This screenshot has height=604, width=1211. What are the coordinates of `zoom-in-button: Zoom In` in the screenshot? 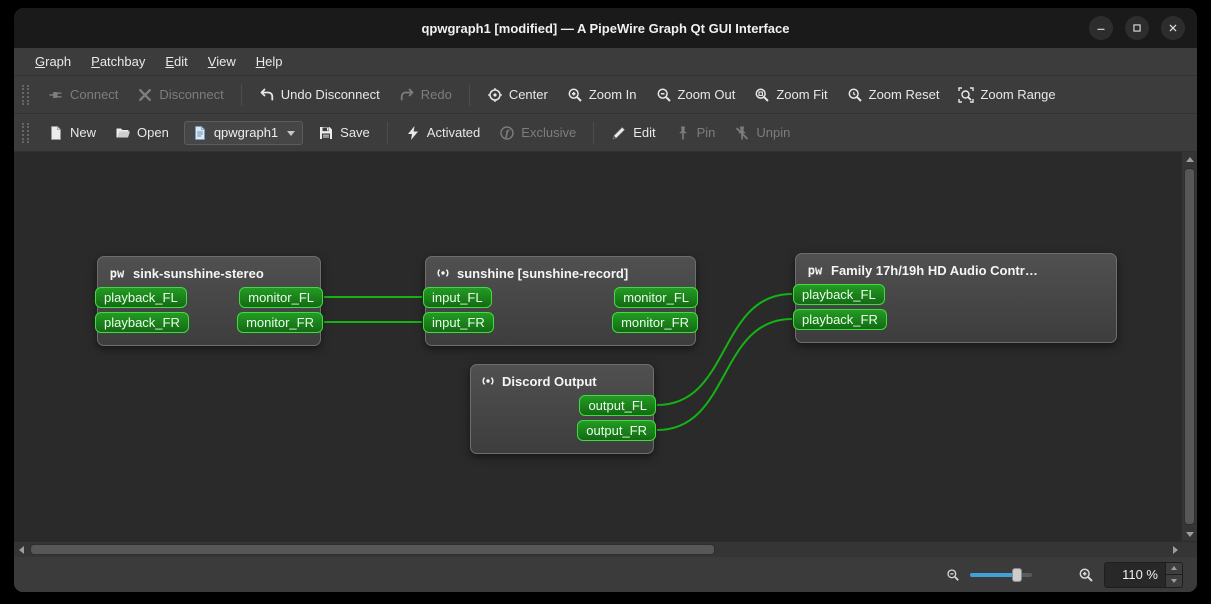 It's located at (602, 95).